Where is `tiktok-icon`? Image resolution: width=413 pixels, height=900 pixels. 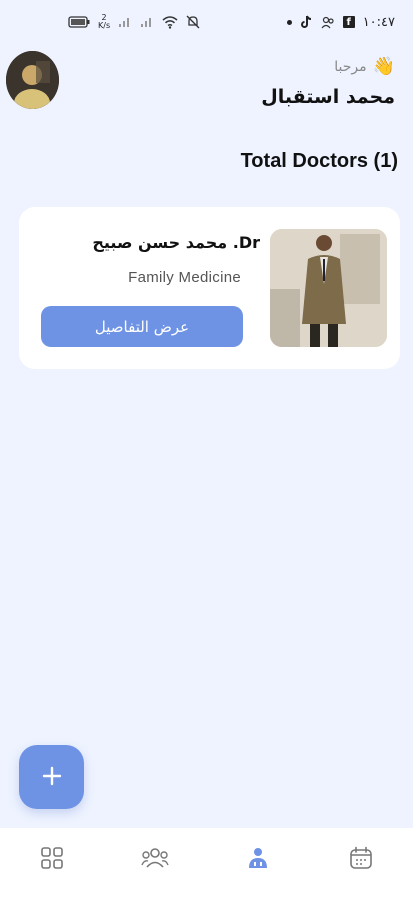
tiktok-icon is located at coordinates (306, 22).